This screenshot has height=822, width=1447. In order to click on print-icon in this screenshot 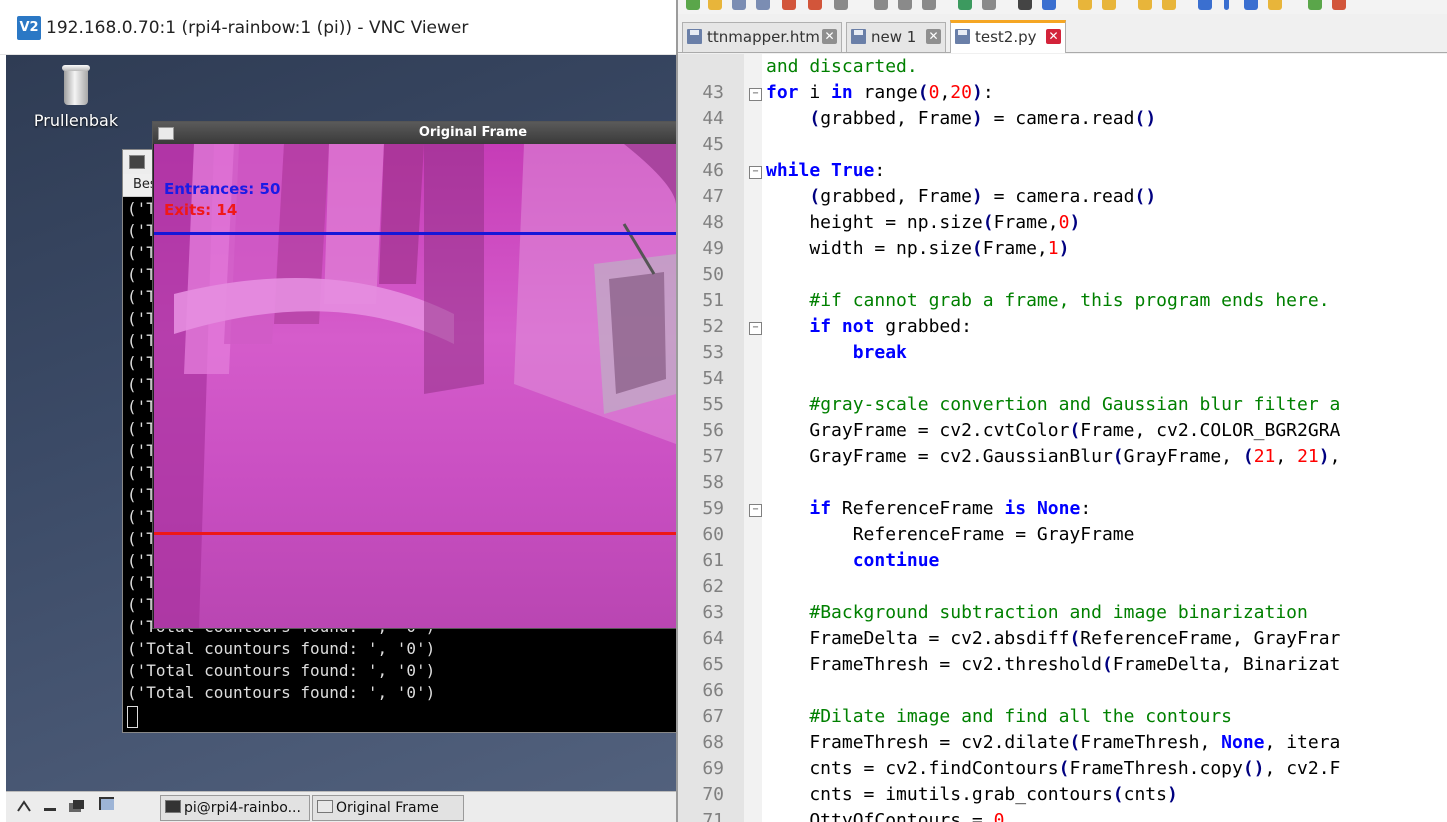, I will do `click(841, 5)`.